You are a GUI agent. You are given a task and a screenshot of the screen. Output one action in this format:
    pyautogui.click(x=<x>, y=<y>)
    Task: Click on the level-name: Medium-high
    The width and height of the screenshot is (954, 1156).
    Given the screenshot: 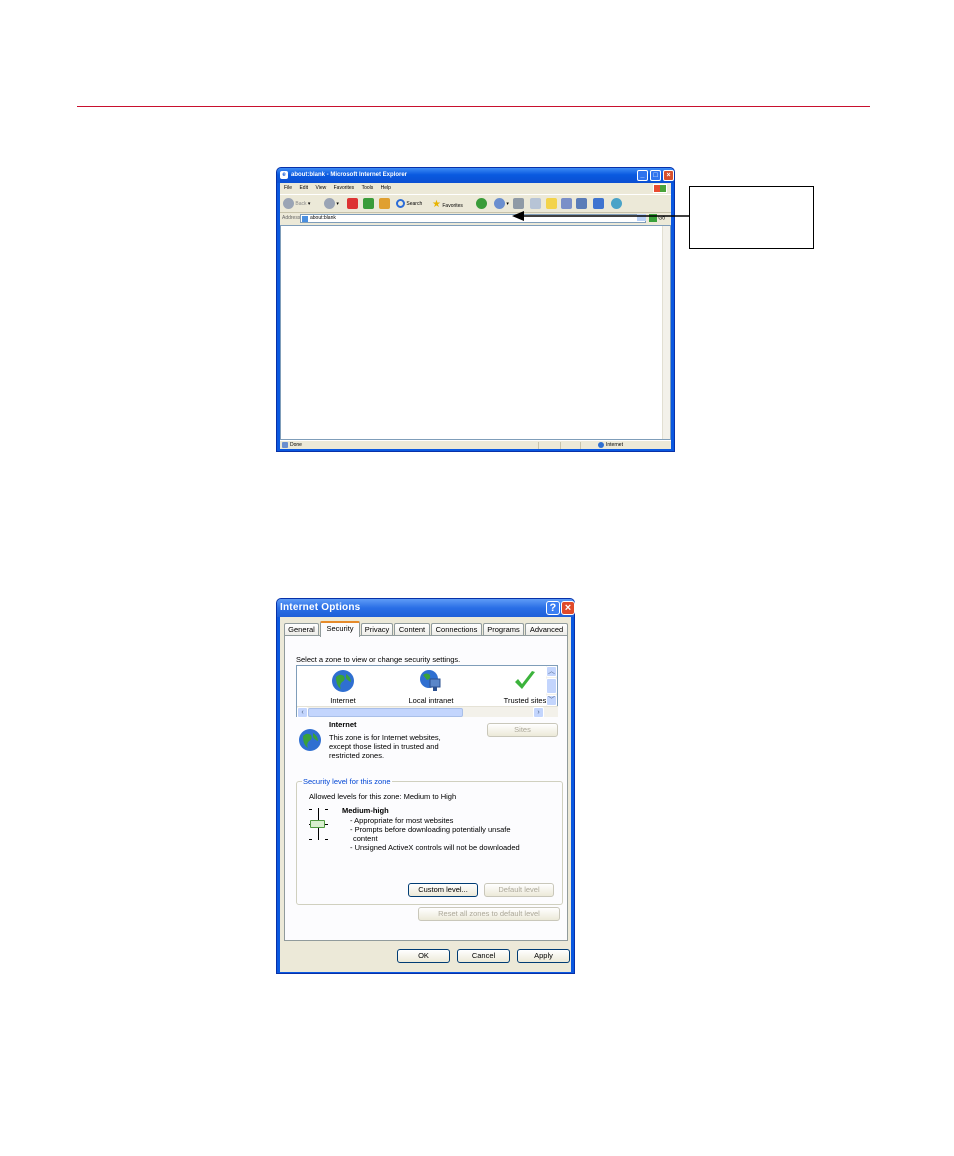 What is the action you would take?
    pyautogui.click(x=365, y=810)
    